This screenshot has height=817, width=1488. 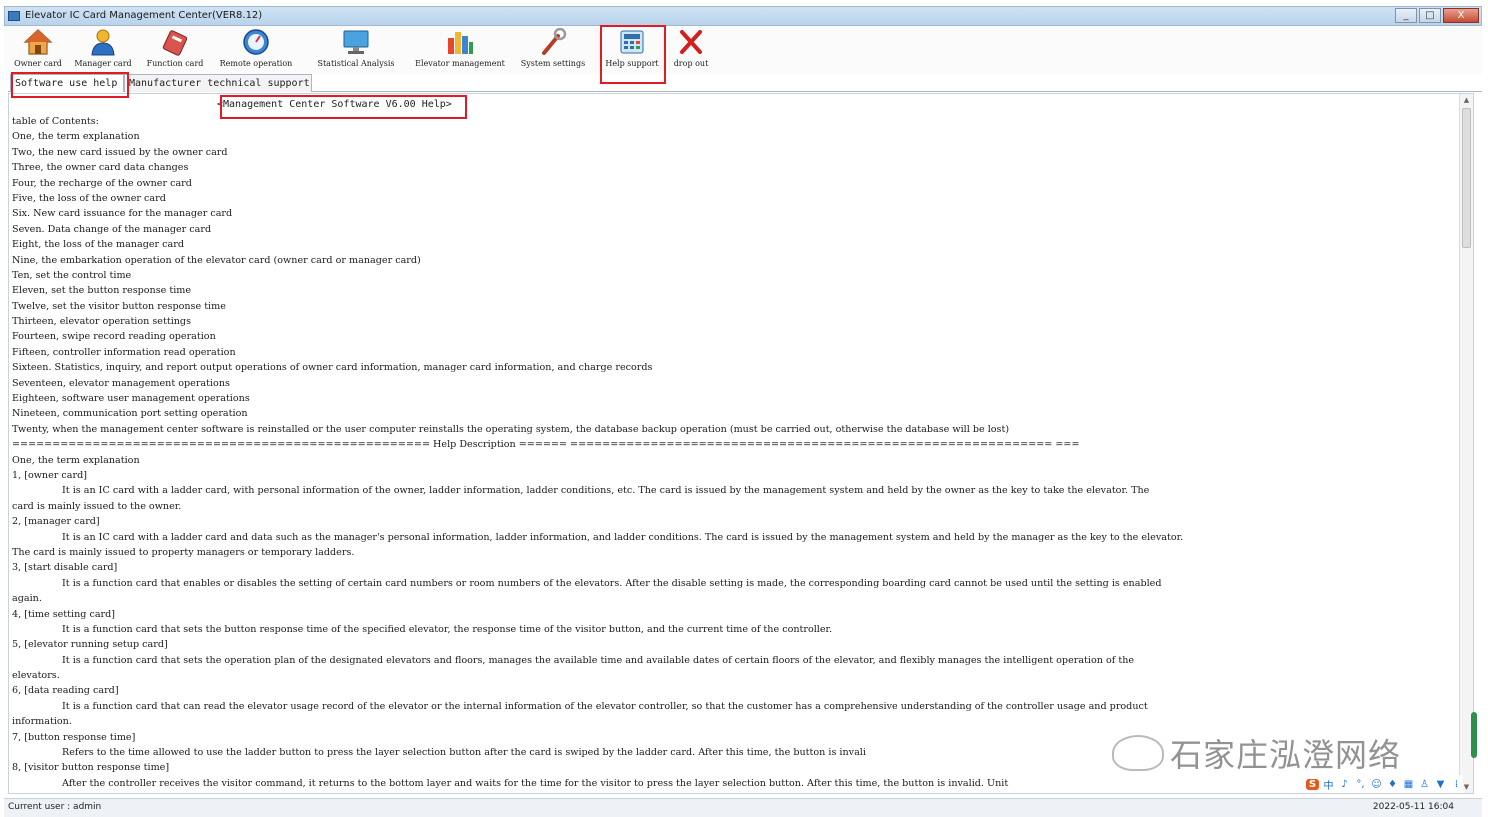 I want to click on drop-out-button: drop out, so click(x=691, y=50).